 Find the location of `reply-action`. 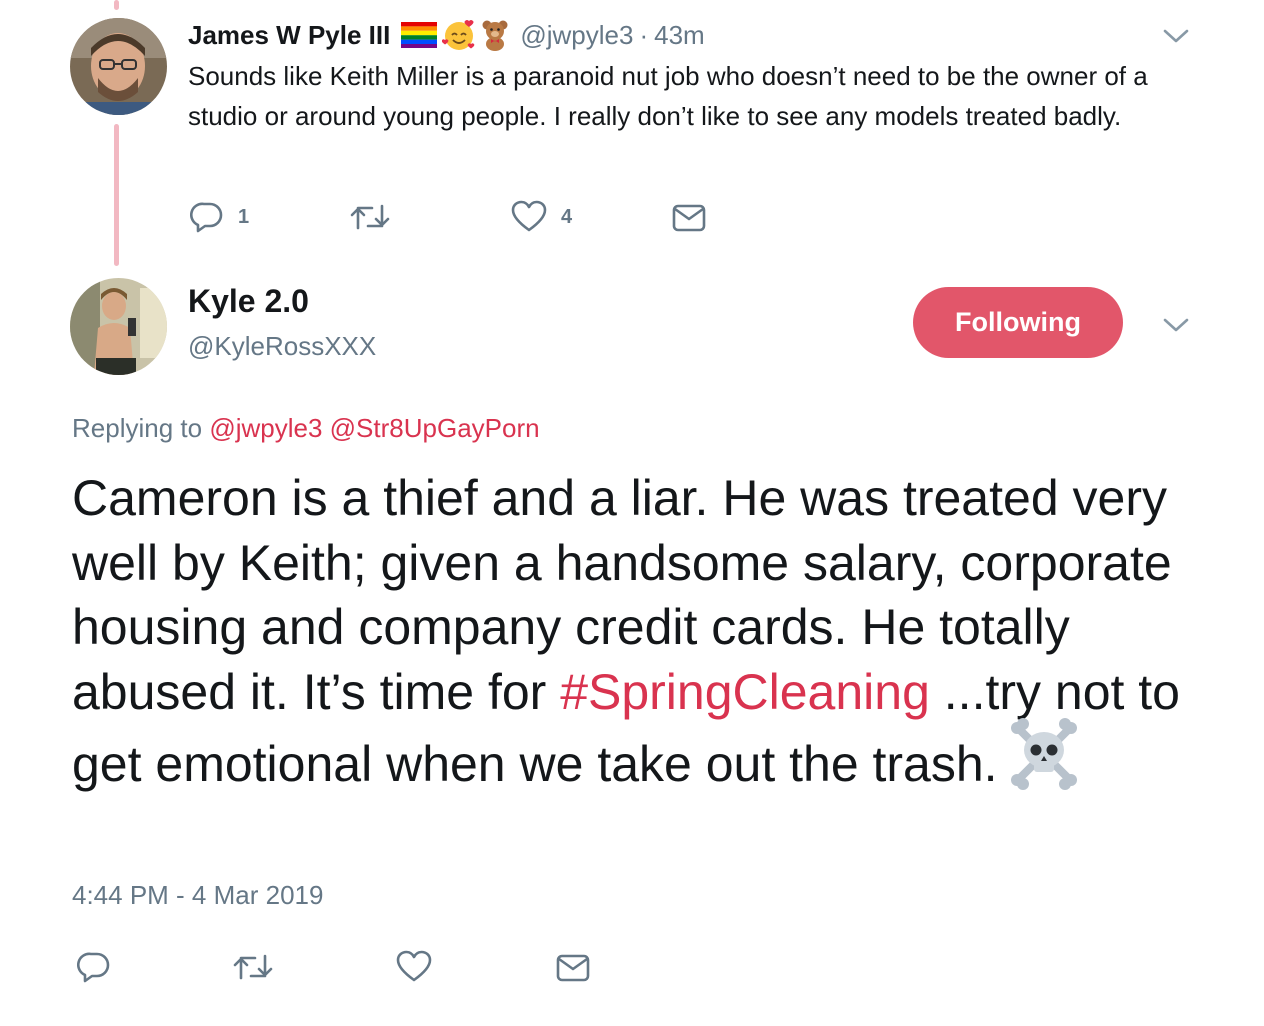

reply-action is located at coordinates (94, 967).